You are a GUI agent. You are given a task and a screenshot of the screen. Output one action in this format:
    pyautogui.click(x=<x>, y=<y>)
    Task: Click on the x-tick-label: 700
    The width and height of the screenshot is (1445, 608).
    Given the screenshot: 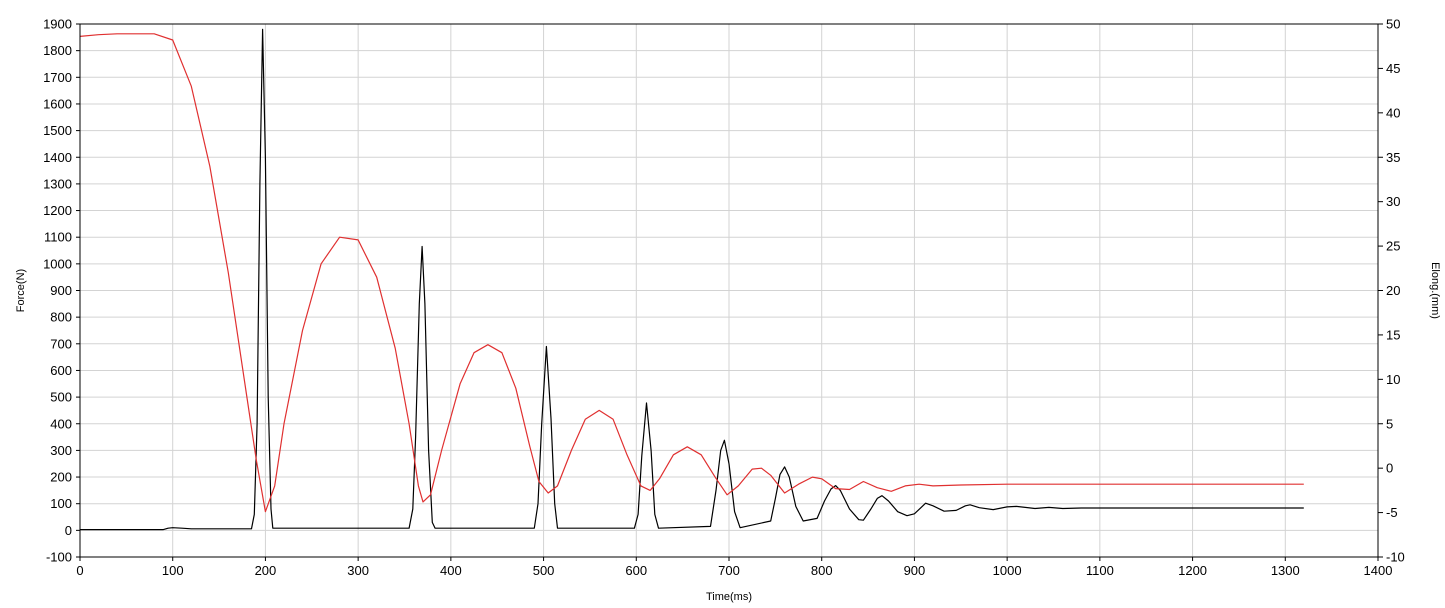 What is the action you would take?
    pyautogui.click(x=729, y=570)
    